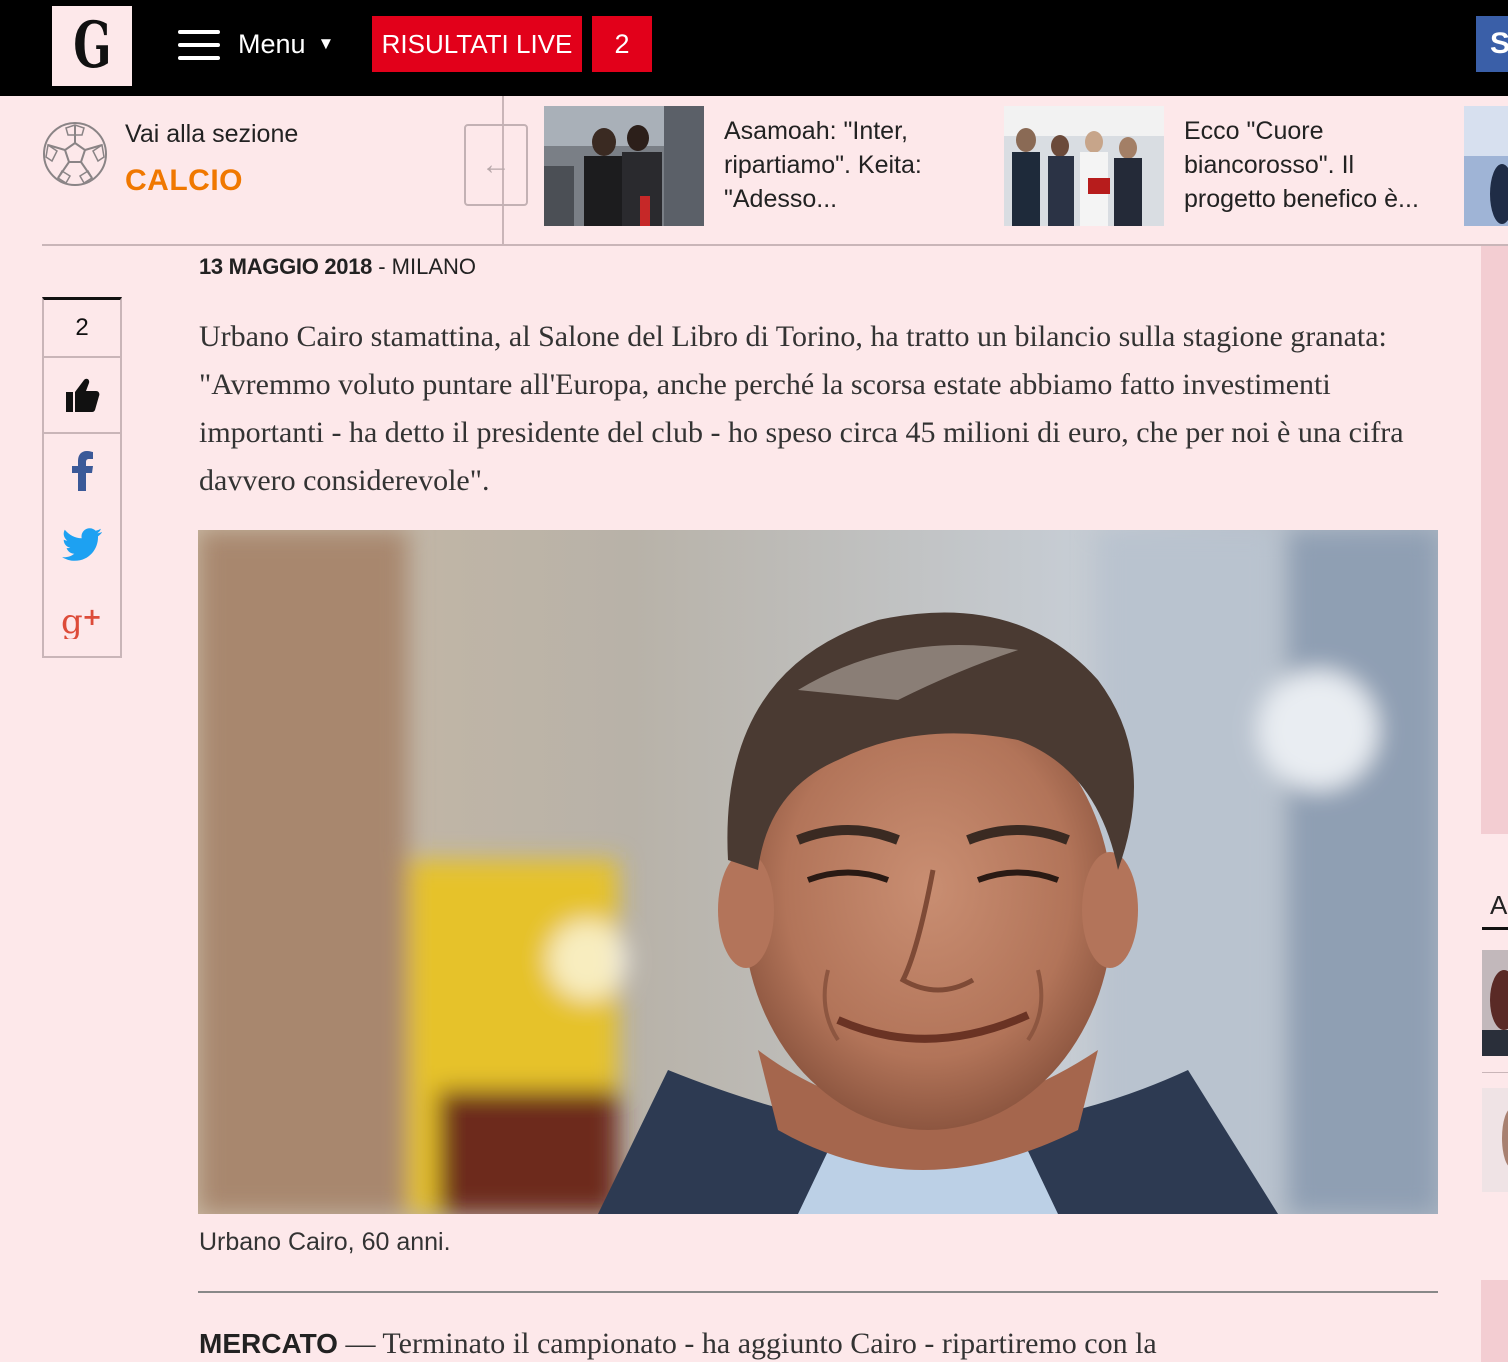  I want to click on sidebar-heading: A, so click(1499, 905).